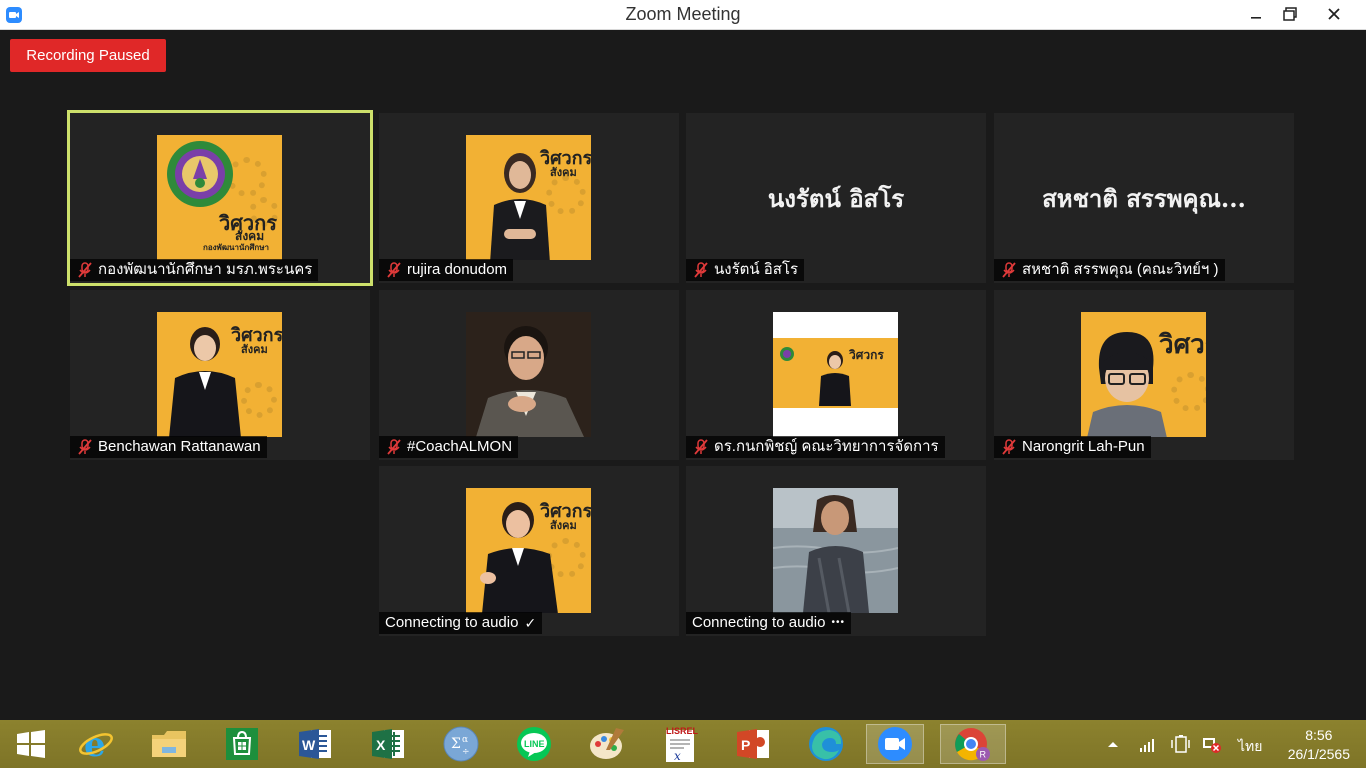 Image resolution: width=1366 pixels, height=768 pixels. I want to click on participant-tile: วิศวกร สังคม rujira donudom, so click(529, 198).